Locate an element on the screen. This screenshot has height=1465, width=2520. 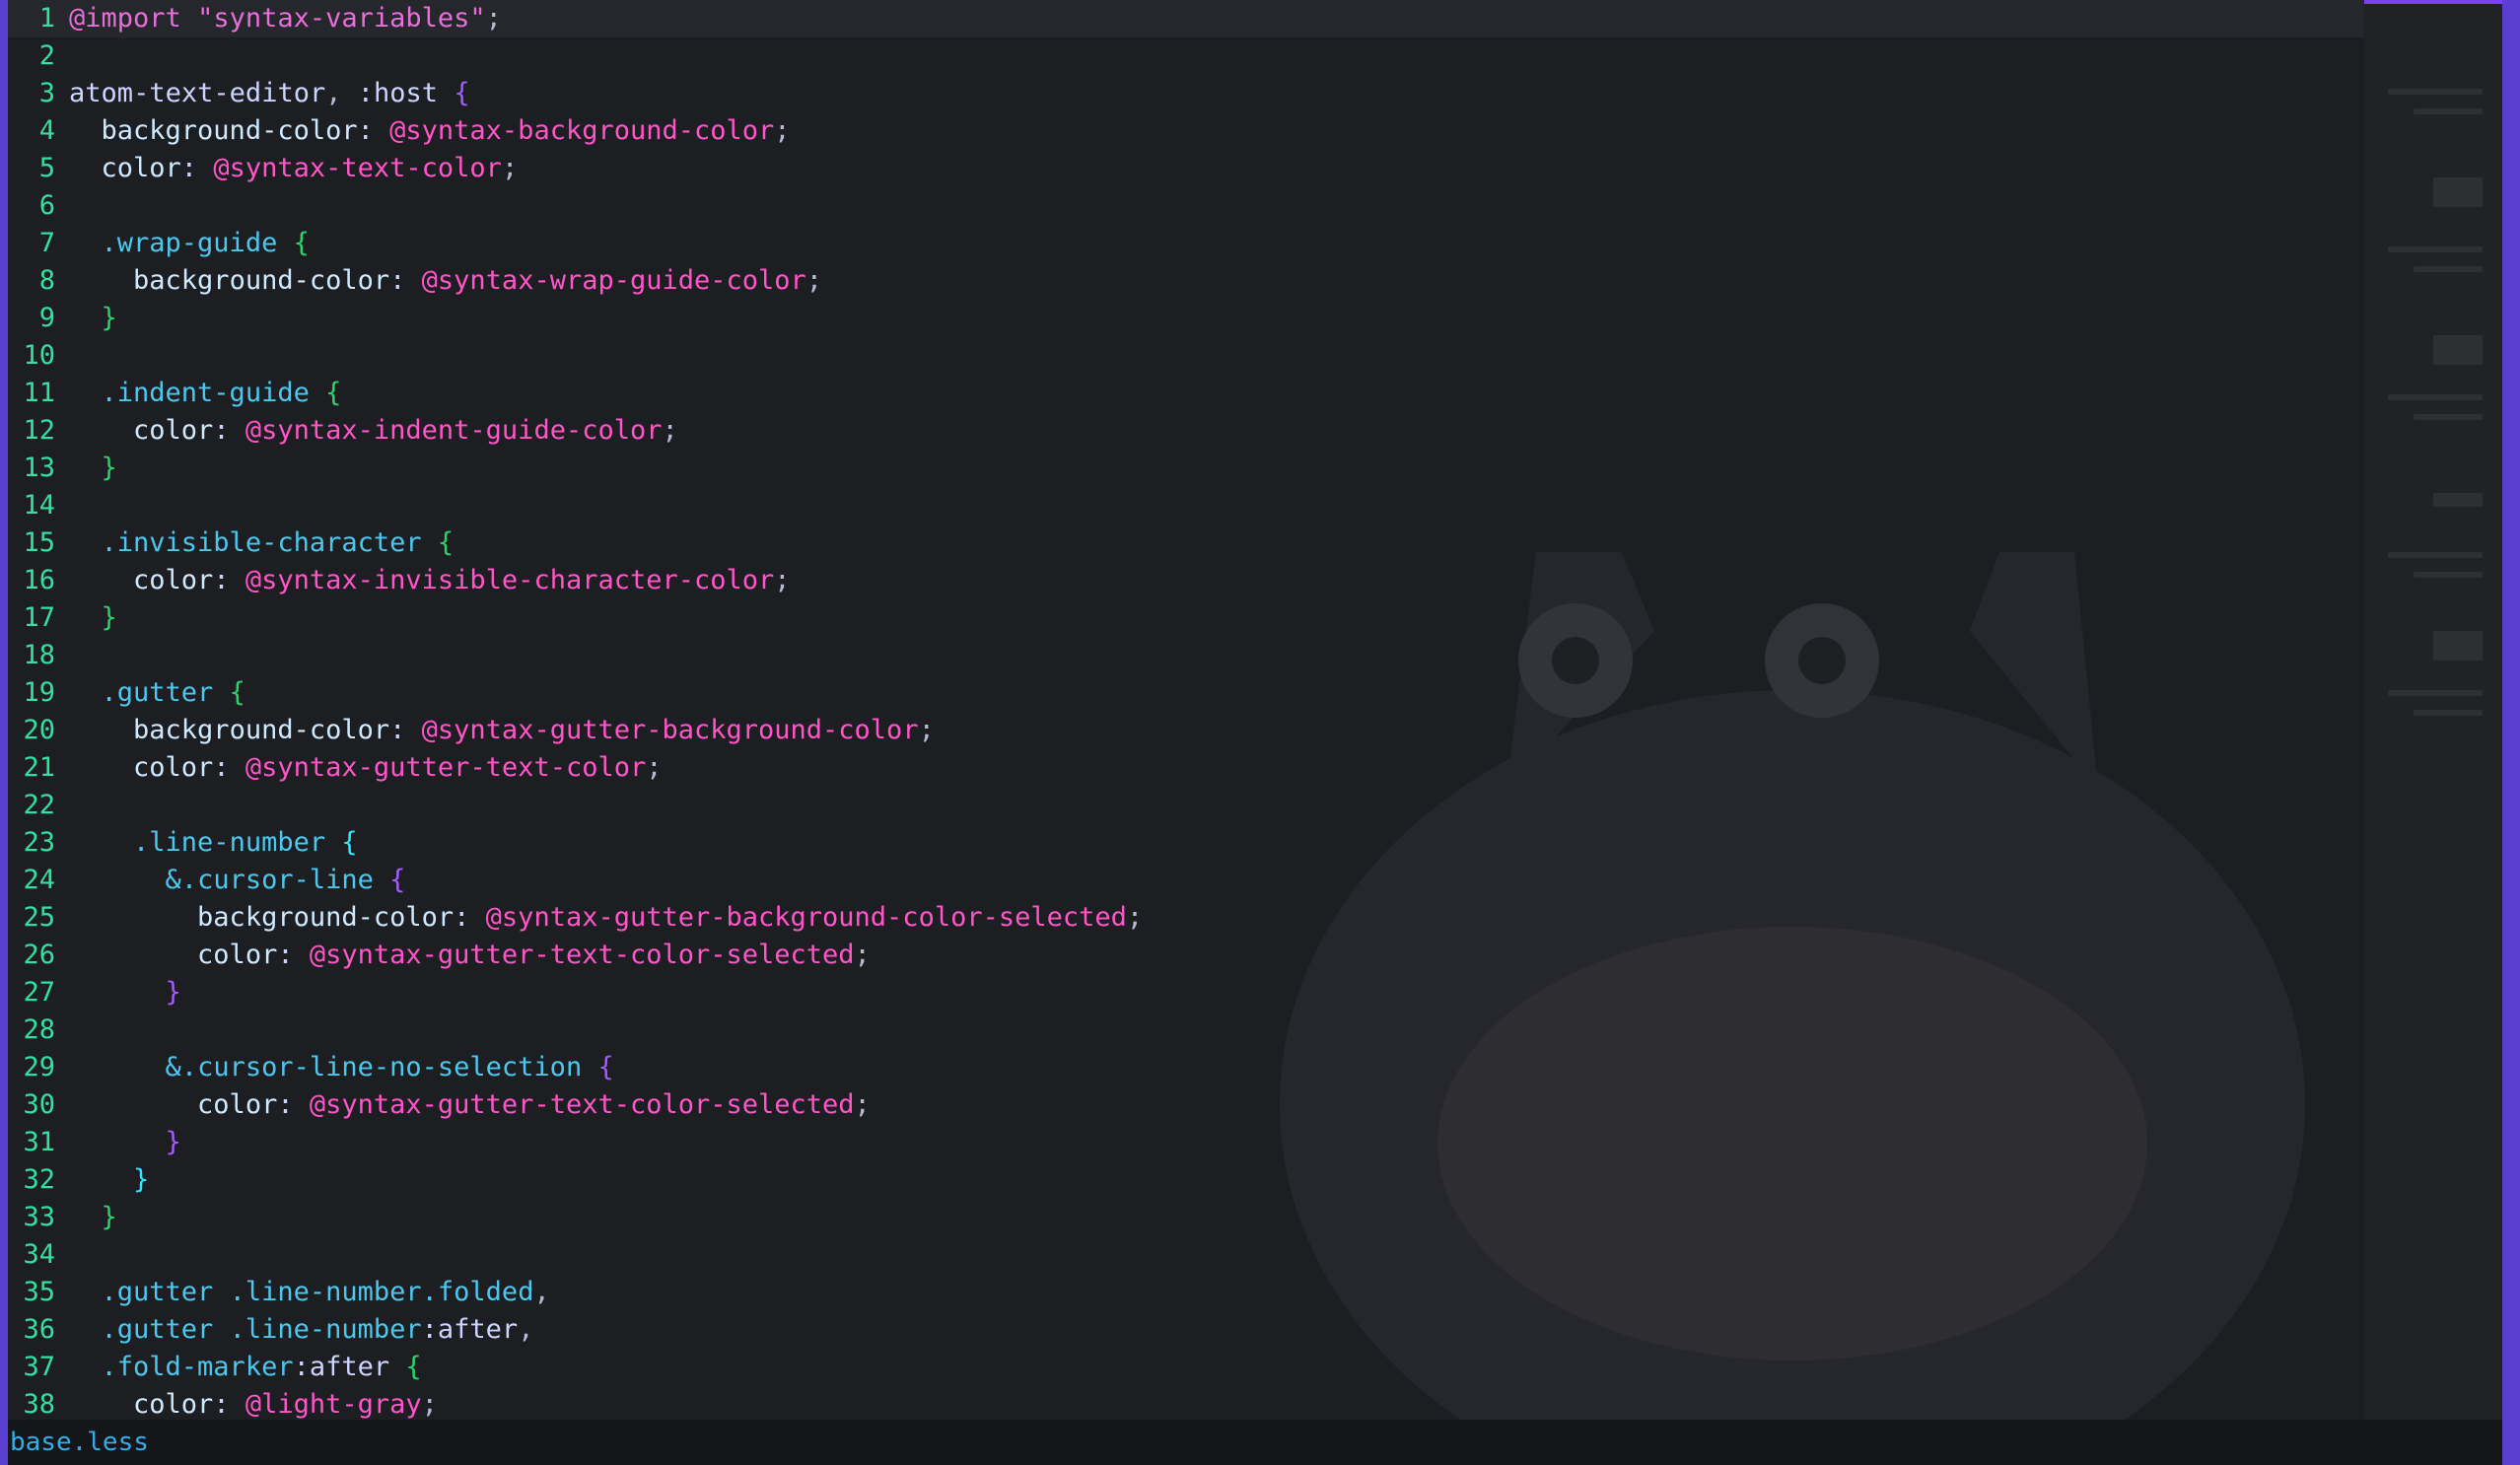
line-number: 11 is located at coordinates (39, 393).